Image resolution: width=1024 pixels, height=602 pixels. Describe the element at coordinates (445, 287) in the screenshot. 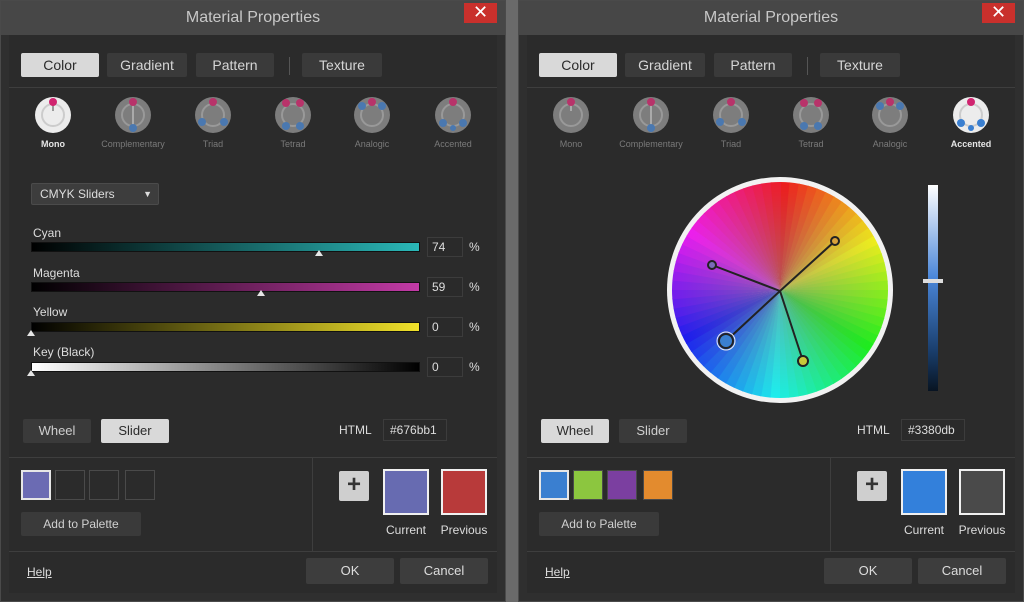

I see `magenta-value-input: 59` at that location.